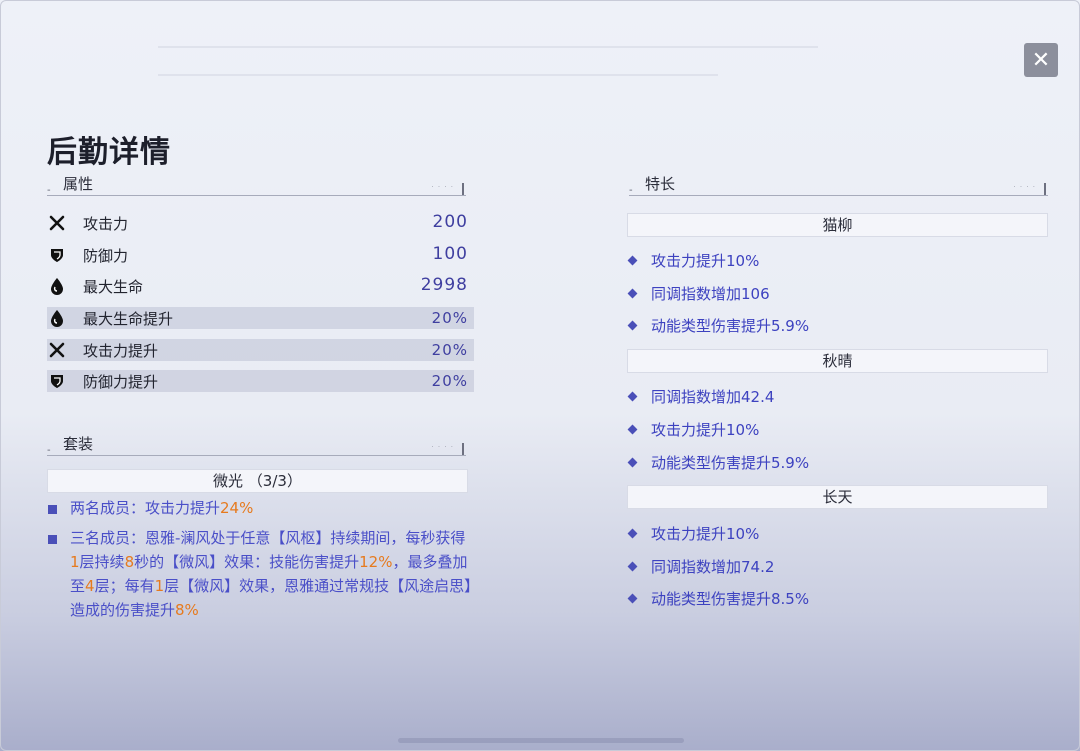 Image resolution: width=1080 pixels, height=751 pixels. What do you see at coordinates (837, 497) in the screenshot?
I see `trait-group-name: 长天` at bounding box center [837, 497].